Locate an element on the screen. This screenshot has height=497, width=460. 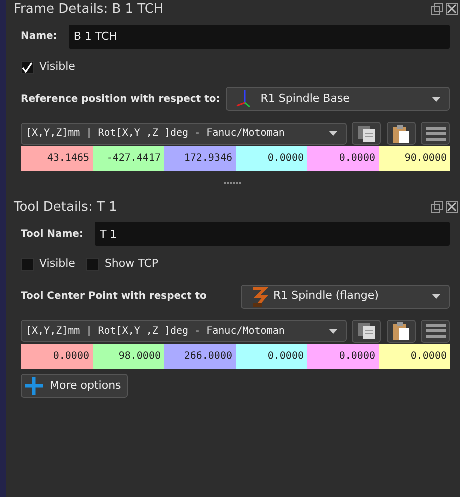
robot-arm-icon is located at coordinates (259, 297).